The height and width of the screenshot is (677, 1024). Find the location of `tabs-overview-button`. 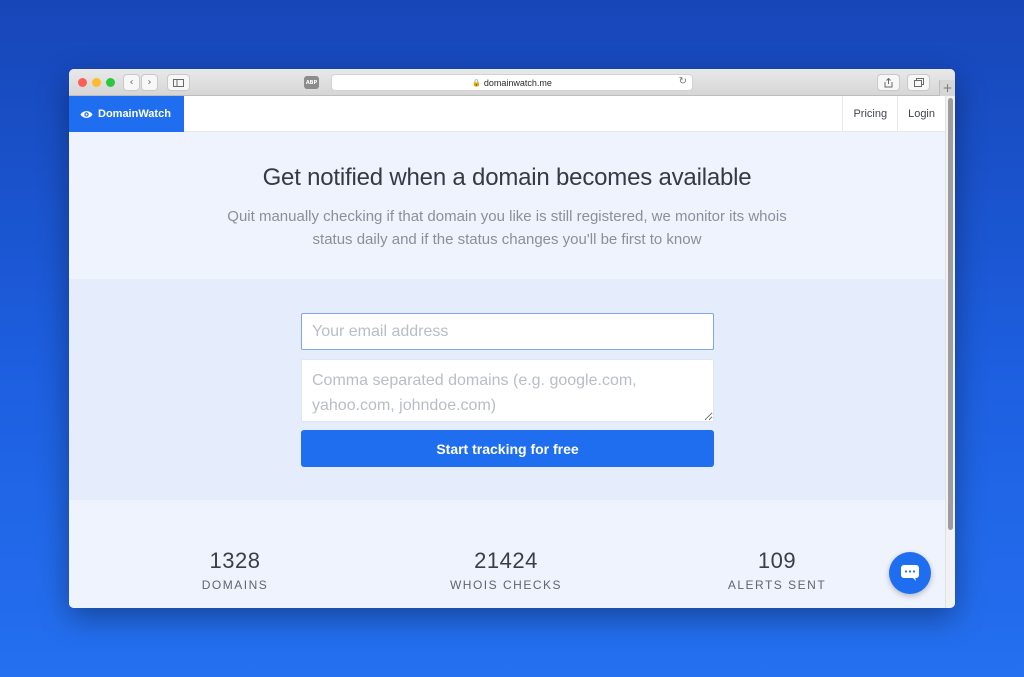

tabs-overview-button is located at coordinates (918, 82).